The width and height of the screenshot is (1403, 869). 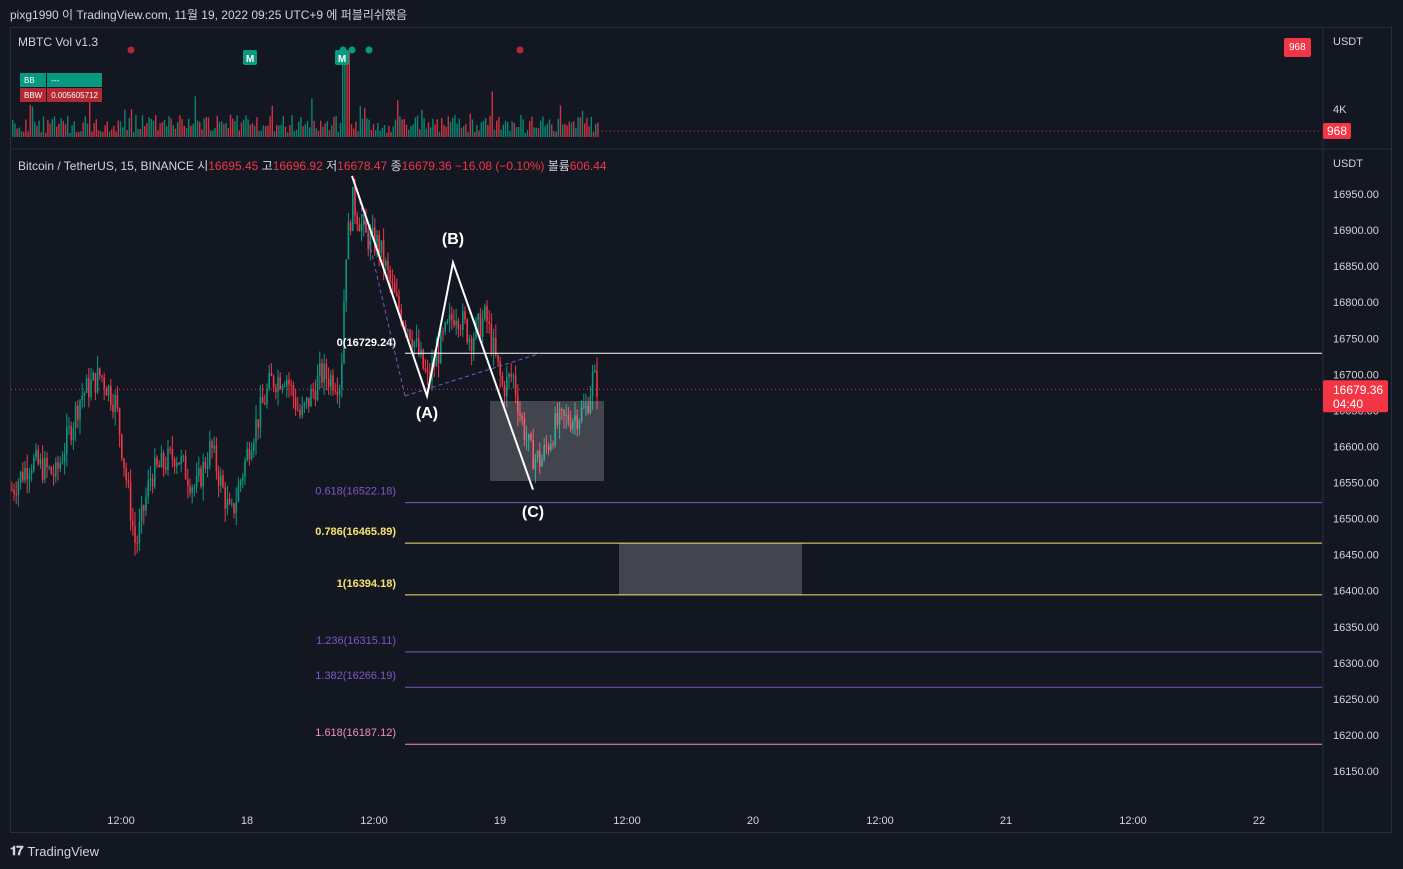 What do you see at coordinates (547, 441) in the screenshot?
I see `highlight-box` at bounding box center [547, 441].